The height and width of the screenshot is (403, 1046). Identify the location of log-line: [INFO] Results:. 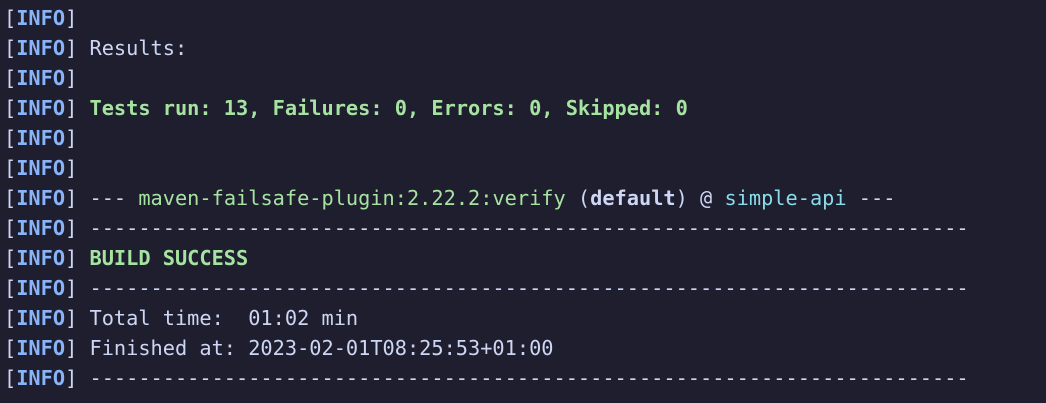
(525, 48).